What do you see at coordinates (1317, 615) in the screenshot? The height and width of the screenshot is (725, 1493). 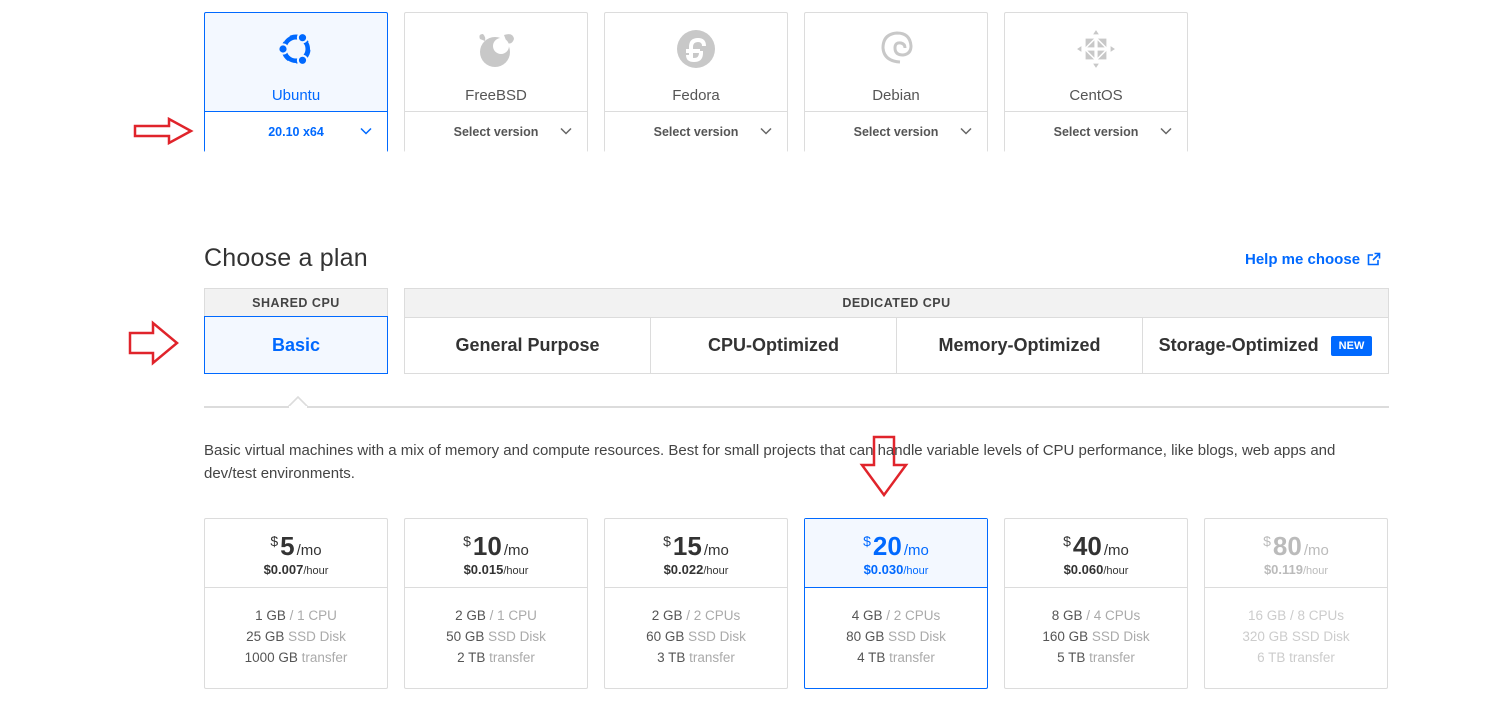 I see `cpu-value: / 8 CPUs` at bounding box center [1317, 615].